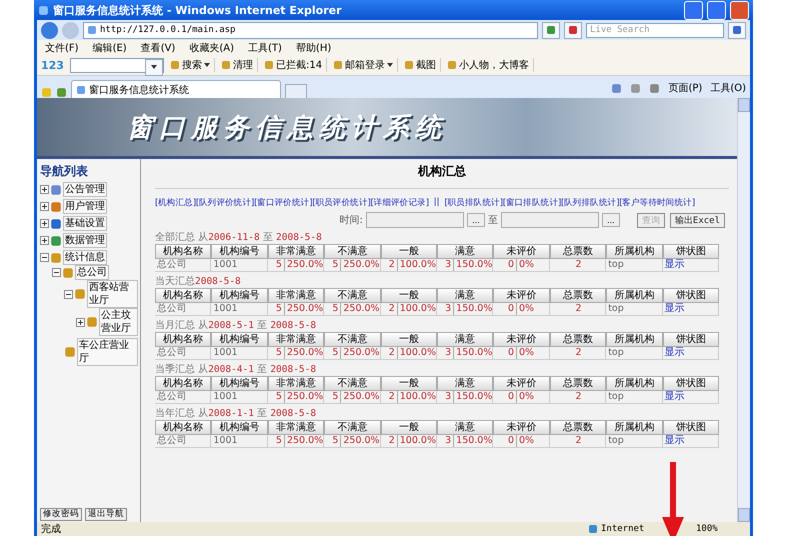  Describe the element at coordinates (693, 10) in the screenshot. I see `minimize-button` at that location.